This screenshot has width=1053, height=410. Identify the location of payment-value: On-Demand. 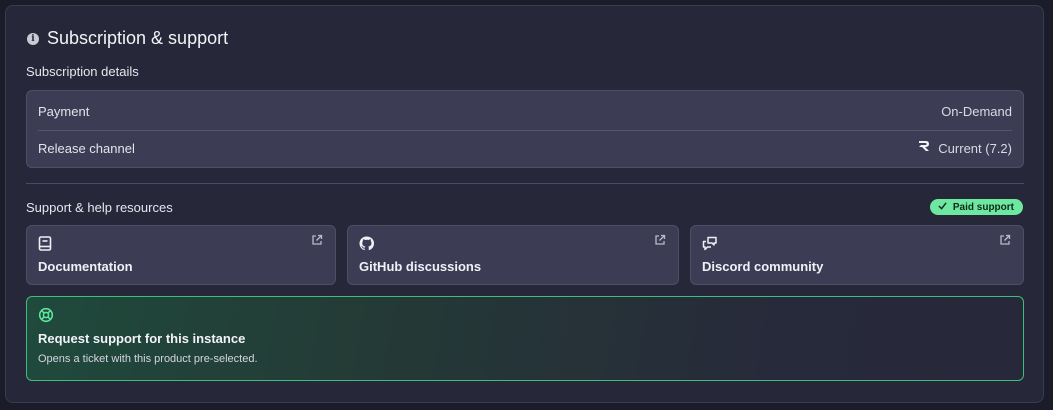
(976, 111).